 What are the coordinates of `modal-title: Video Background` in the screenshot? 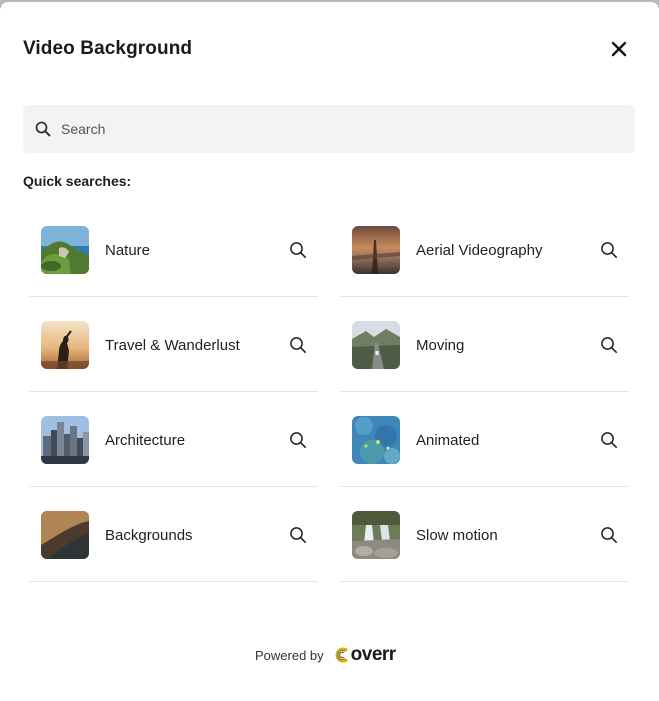 It's located at (108, 48).